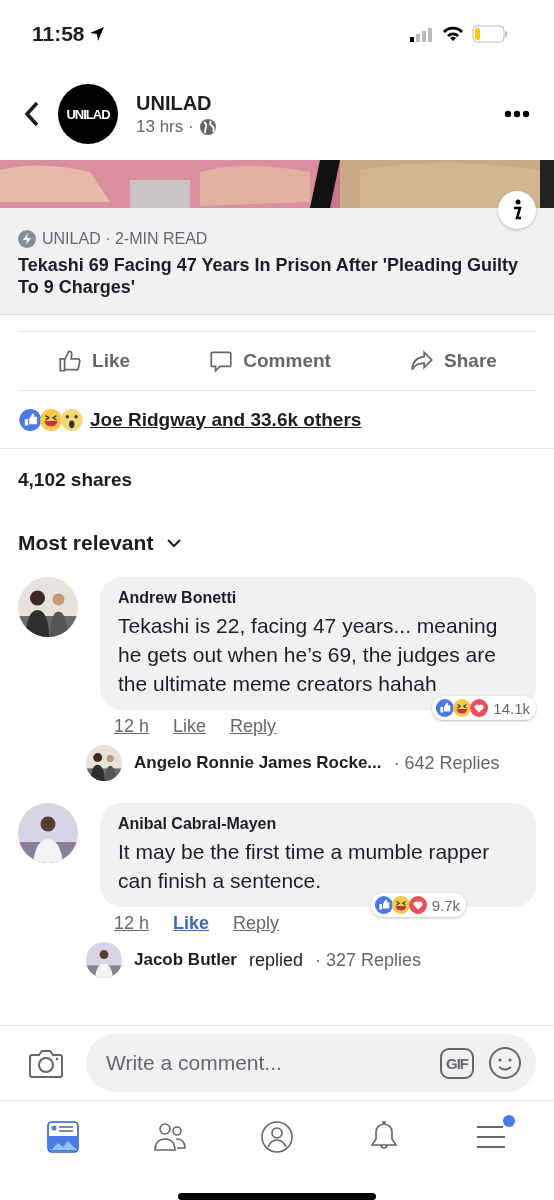 This screenshot has height=1200, width=554. What do you see at coordinates (32, 114) in the screenshot?
I see `back-icon` at bounding box center [32, 114].